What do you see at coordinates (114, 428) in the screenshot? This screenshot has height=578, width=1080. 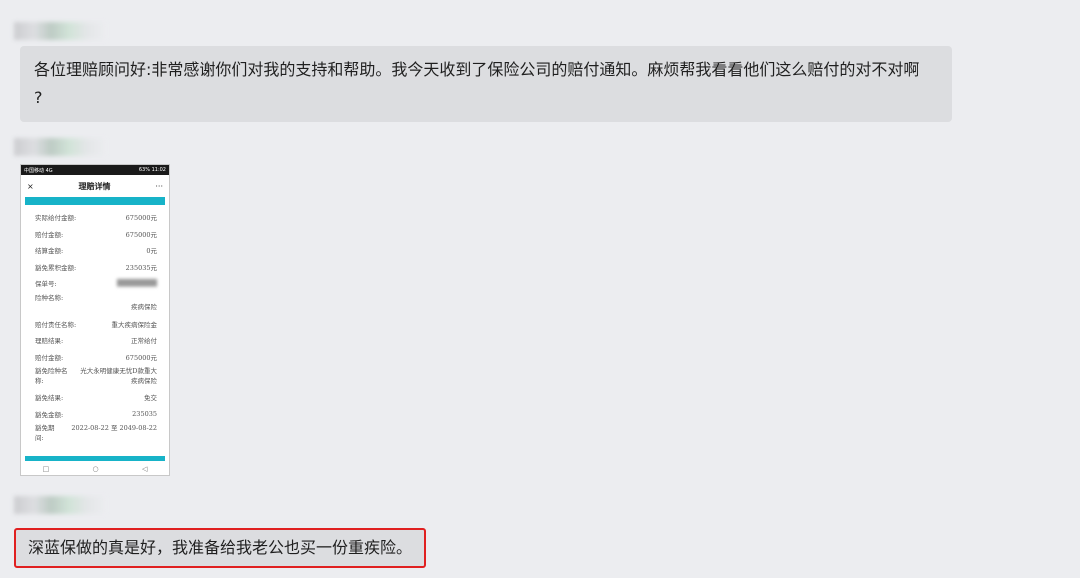 I see `detail-value: 2022-08-22 至 2049-08-22` at bounding box center [114, 428].